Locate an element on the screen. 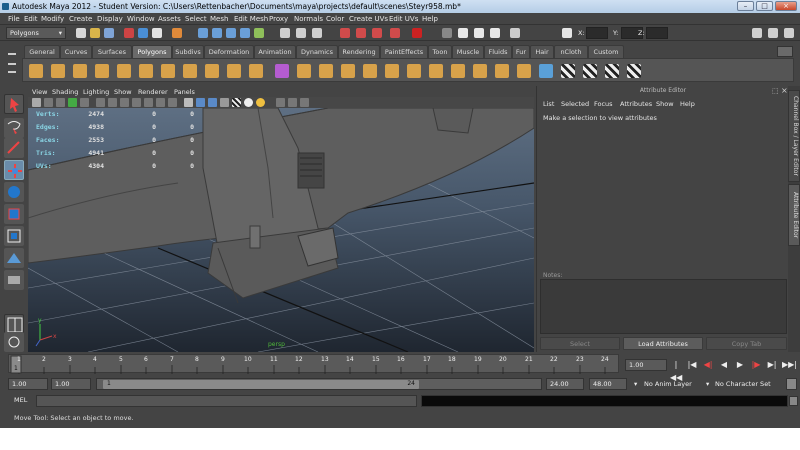 The height and width of the screenshot is (450, 800). tab-hair: Hair is located at coordinates (542, 51).